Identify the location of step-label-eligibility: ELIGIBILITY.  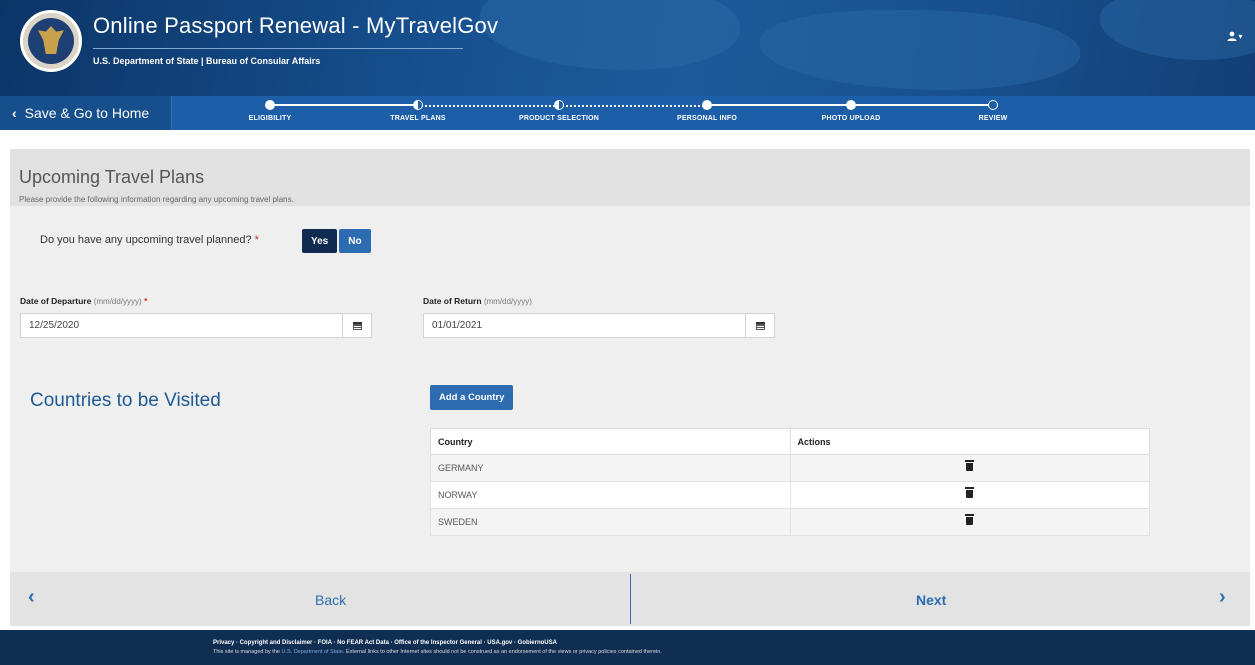
(270, 118).